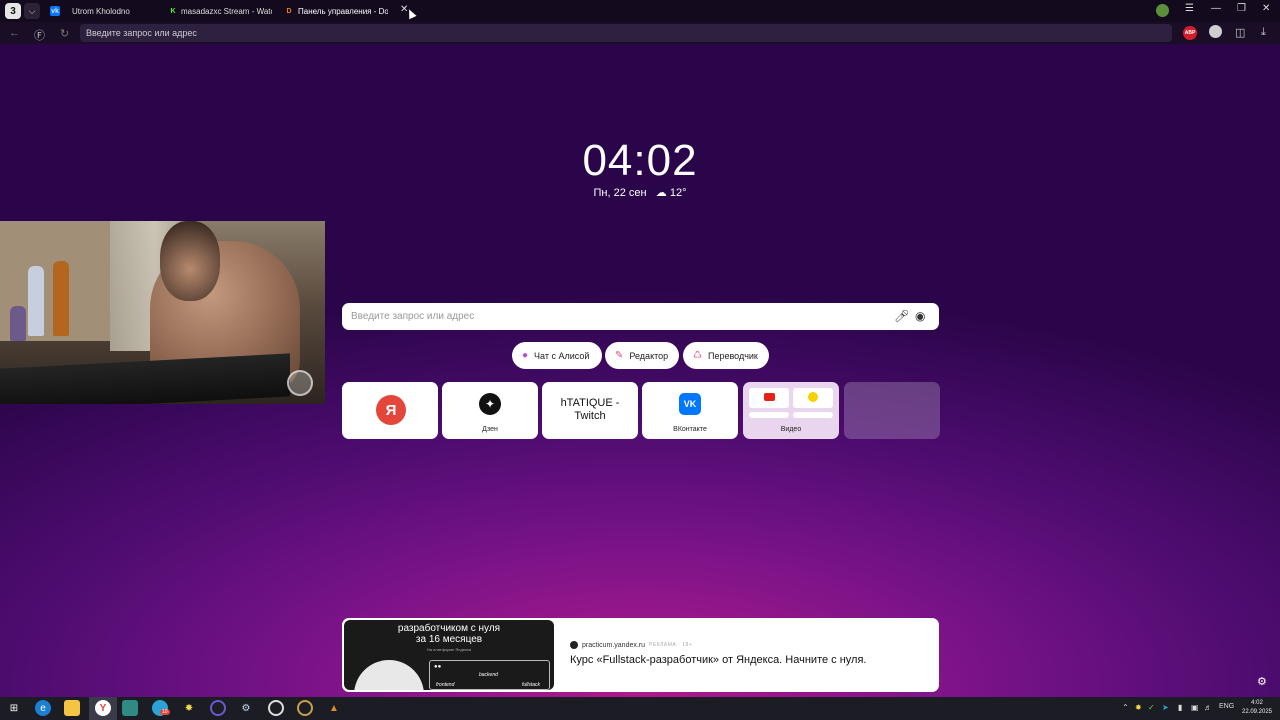 The width and height of the screenshot is (1280, 720). I want to click on weather-temp: 12°, so click(678, 193).